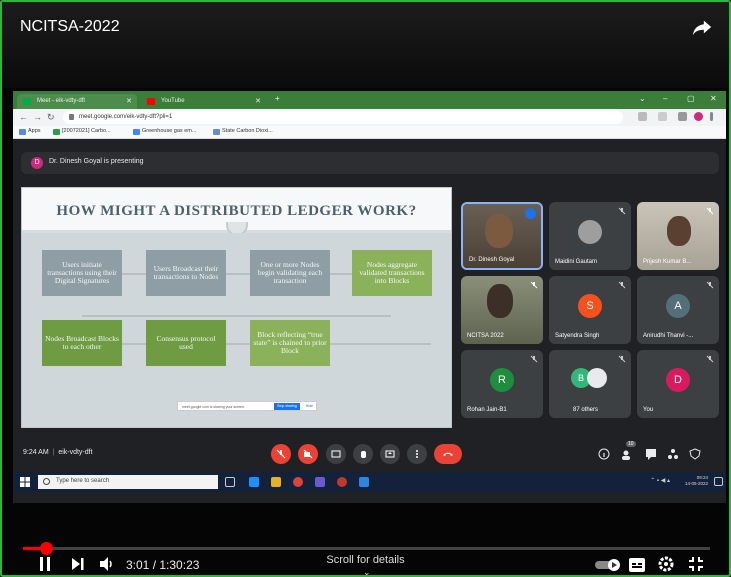  What do you see at coordinates (203, 101) in the screenshot?
I see `tab-youtube: YouTube ✕` at bounding box center [203, 101].